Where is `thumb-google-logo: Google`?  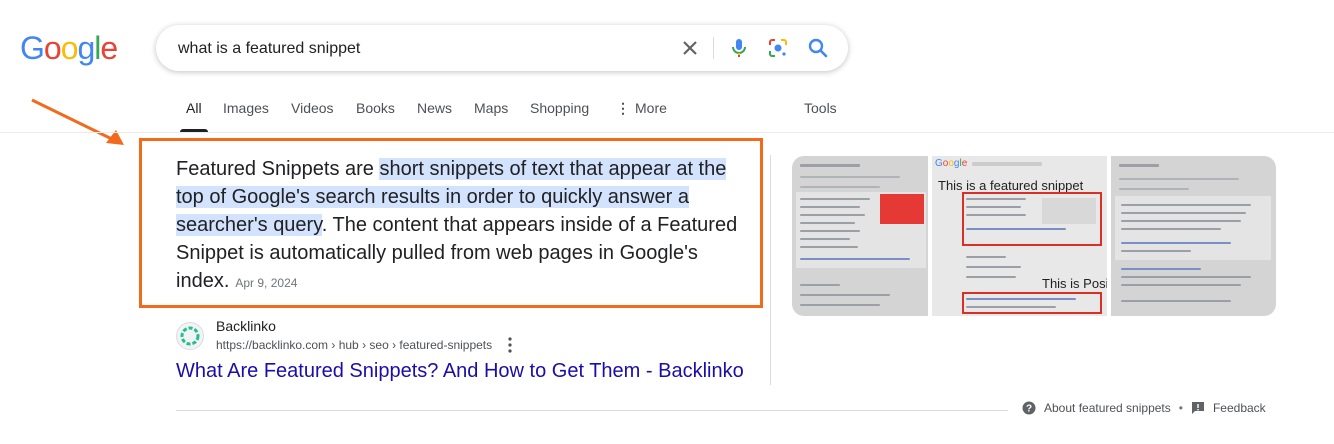
thumb-google-logo: Google is located at coordinates (951, 163).